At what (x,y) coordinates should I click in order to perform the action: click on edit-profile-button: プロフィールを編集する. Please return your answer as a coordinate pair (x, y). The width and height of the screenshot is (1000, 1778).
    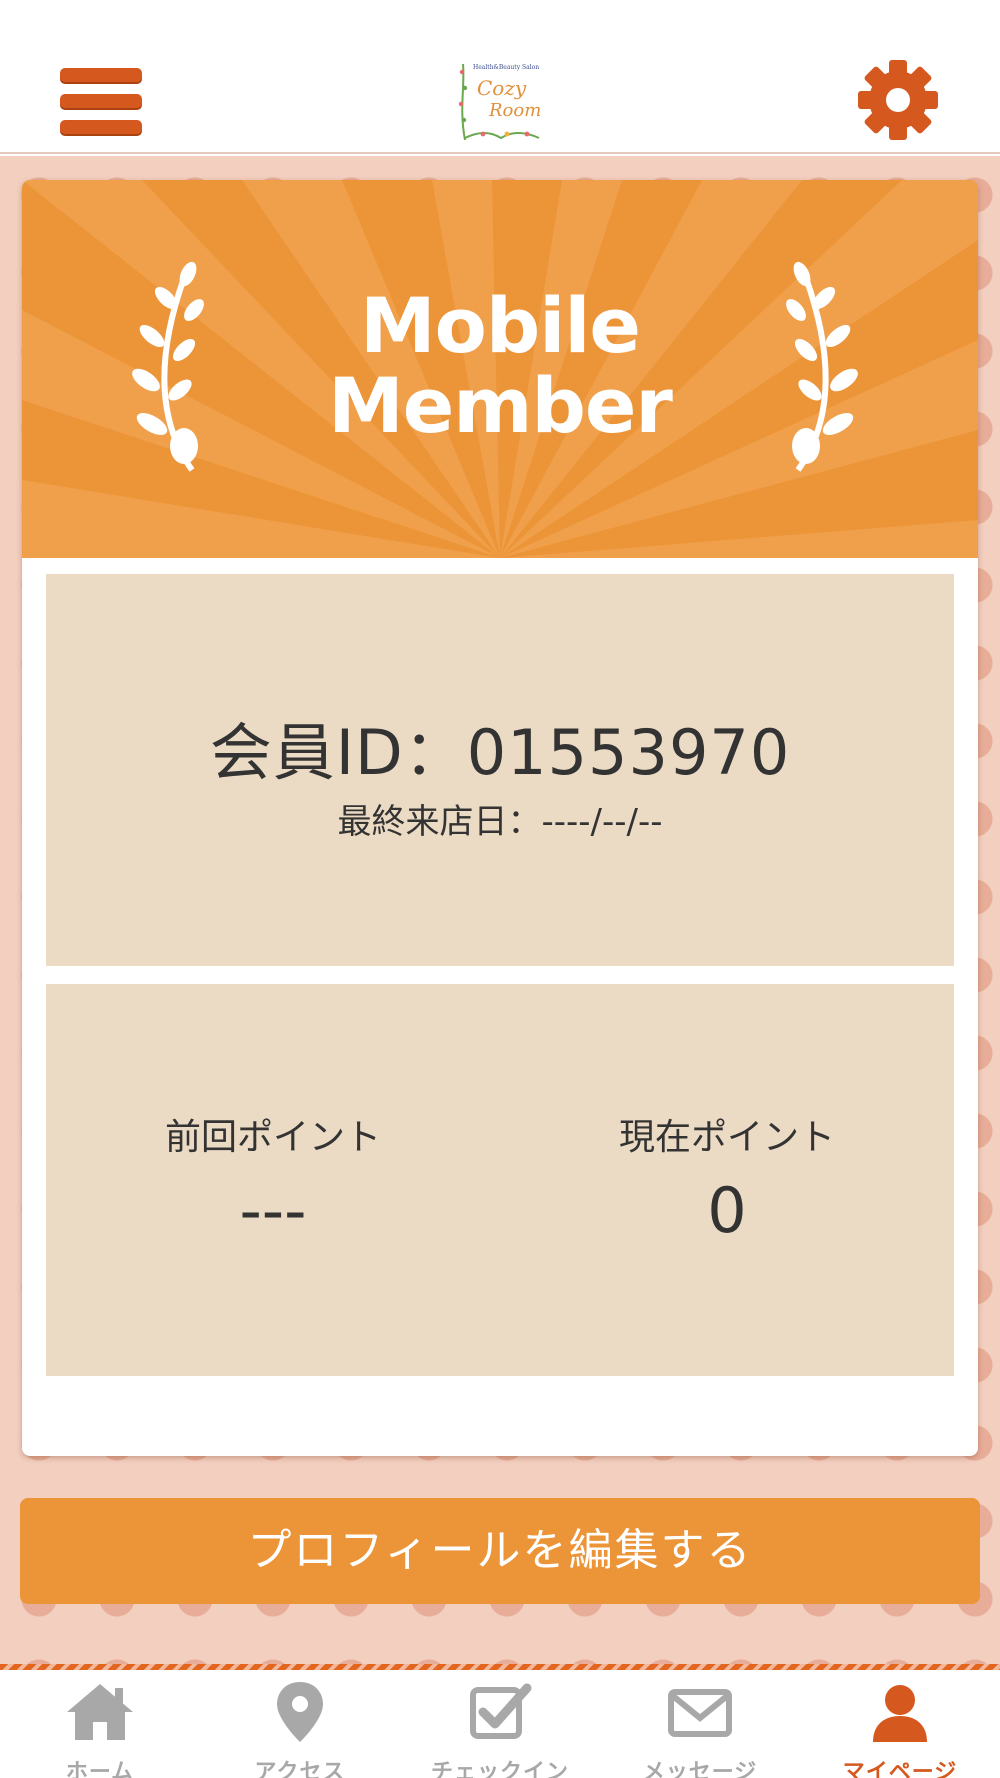
    Looking at the image, I should click on (500, 1551).